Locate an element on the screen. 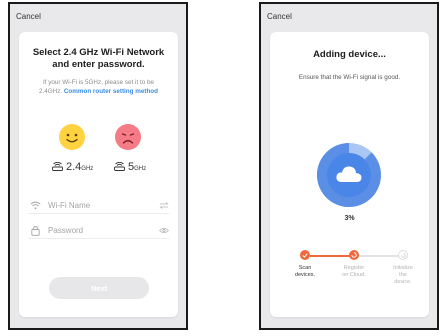 Image resolution: width=445 pixels, height=336 pixels. setup-title-line2: and enter password. is located at coordinates (98, 64).